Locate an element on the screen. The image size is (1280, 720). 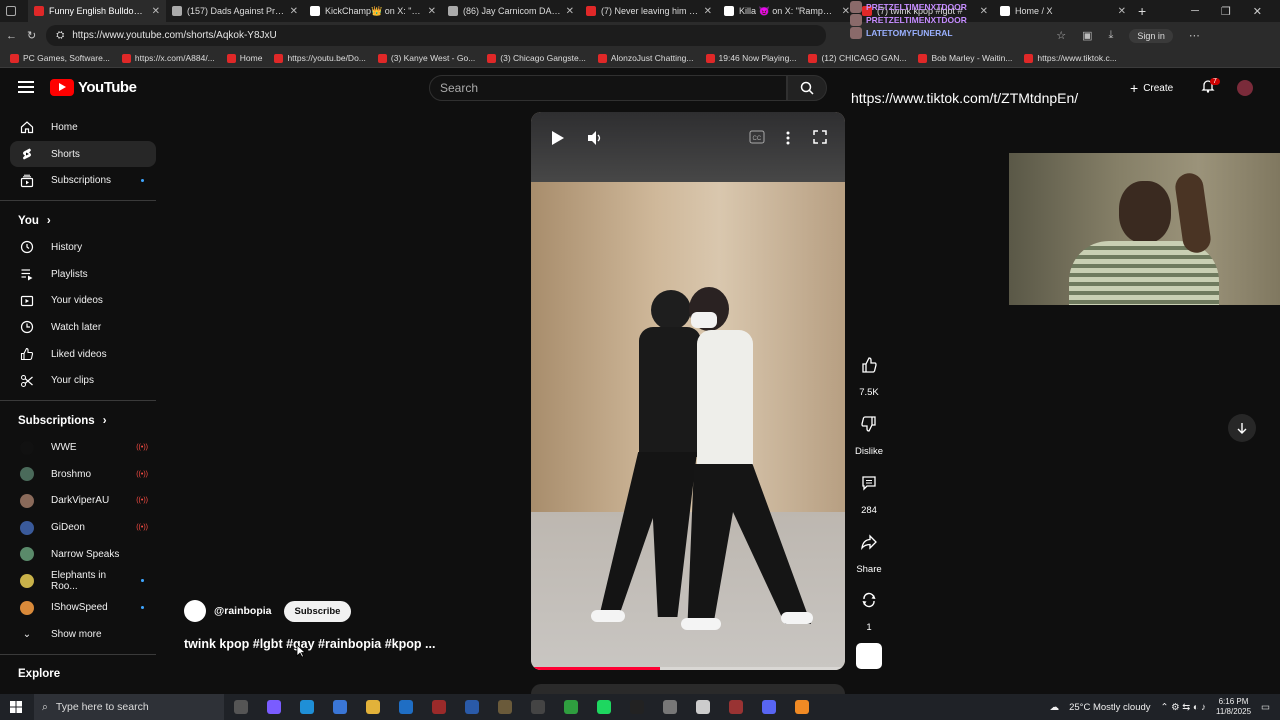
browser-tab: Killa 😈 on X: "Rampage Jc ✕ is located at coordinates (787, 11).